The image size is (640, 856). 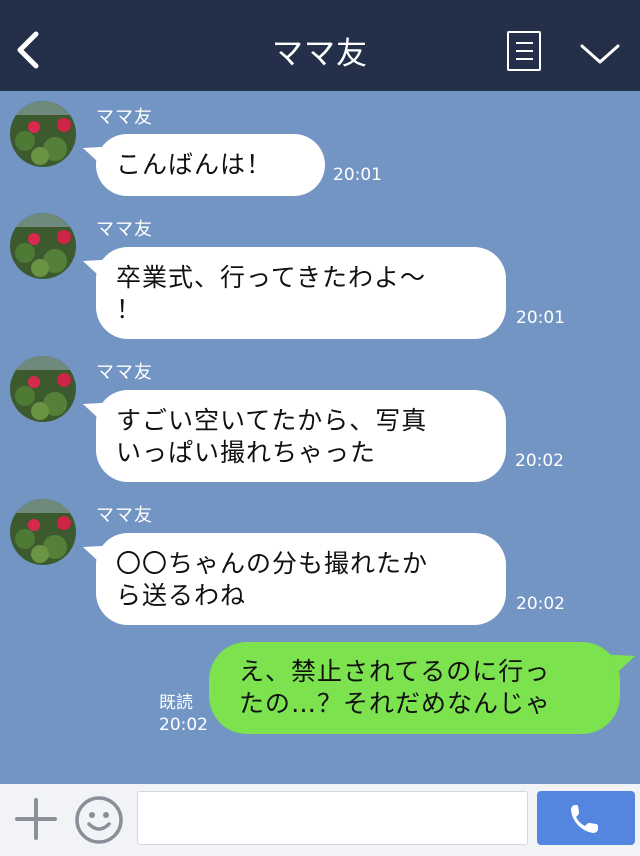 What do you see at coordinates (332, 818) in the screenshot?
I see `message-input` at bounding box center [332, 818].